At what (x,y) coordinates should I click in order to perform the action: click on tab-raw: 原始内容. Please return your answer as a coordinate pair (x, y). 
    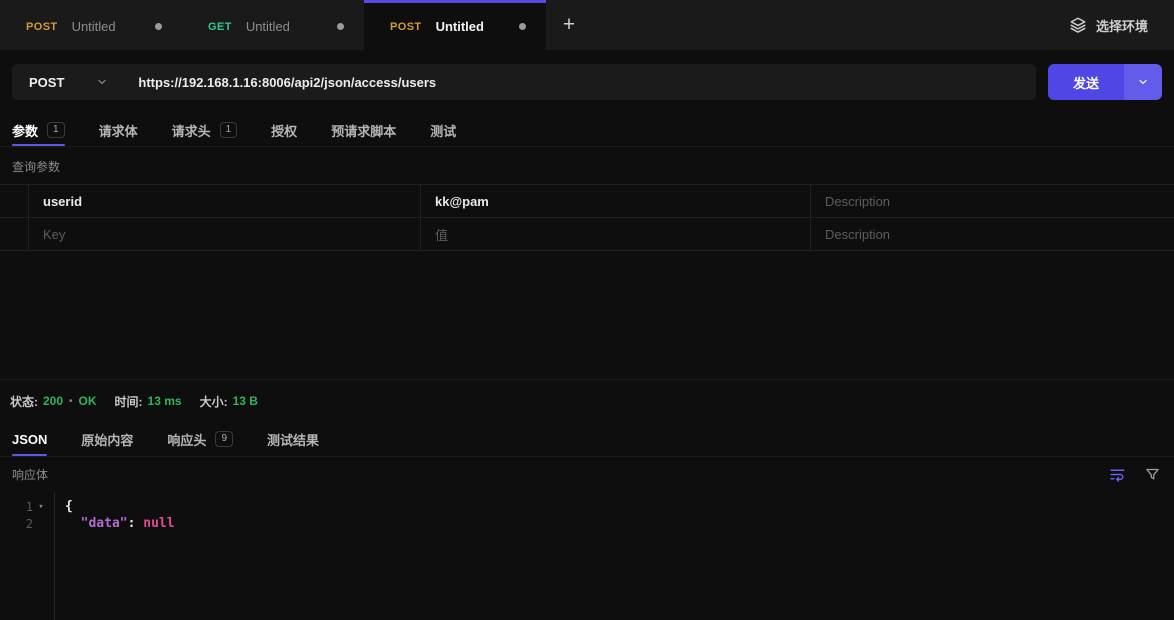
    Looking at the image, I should click on (107, 439).